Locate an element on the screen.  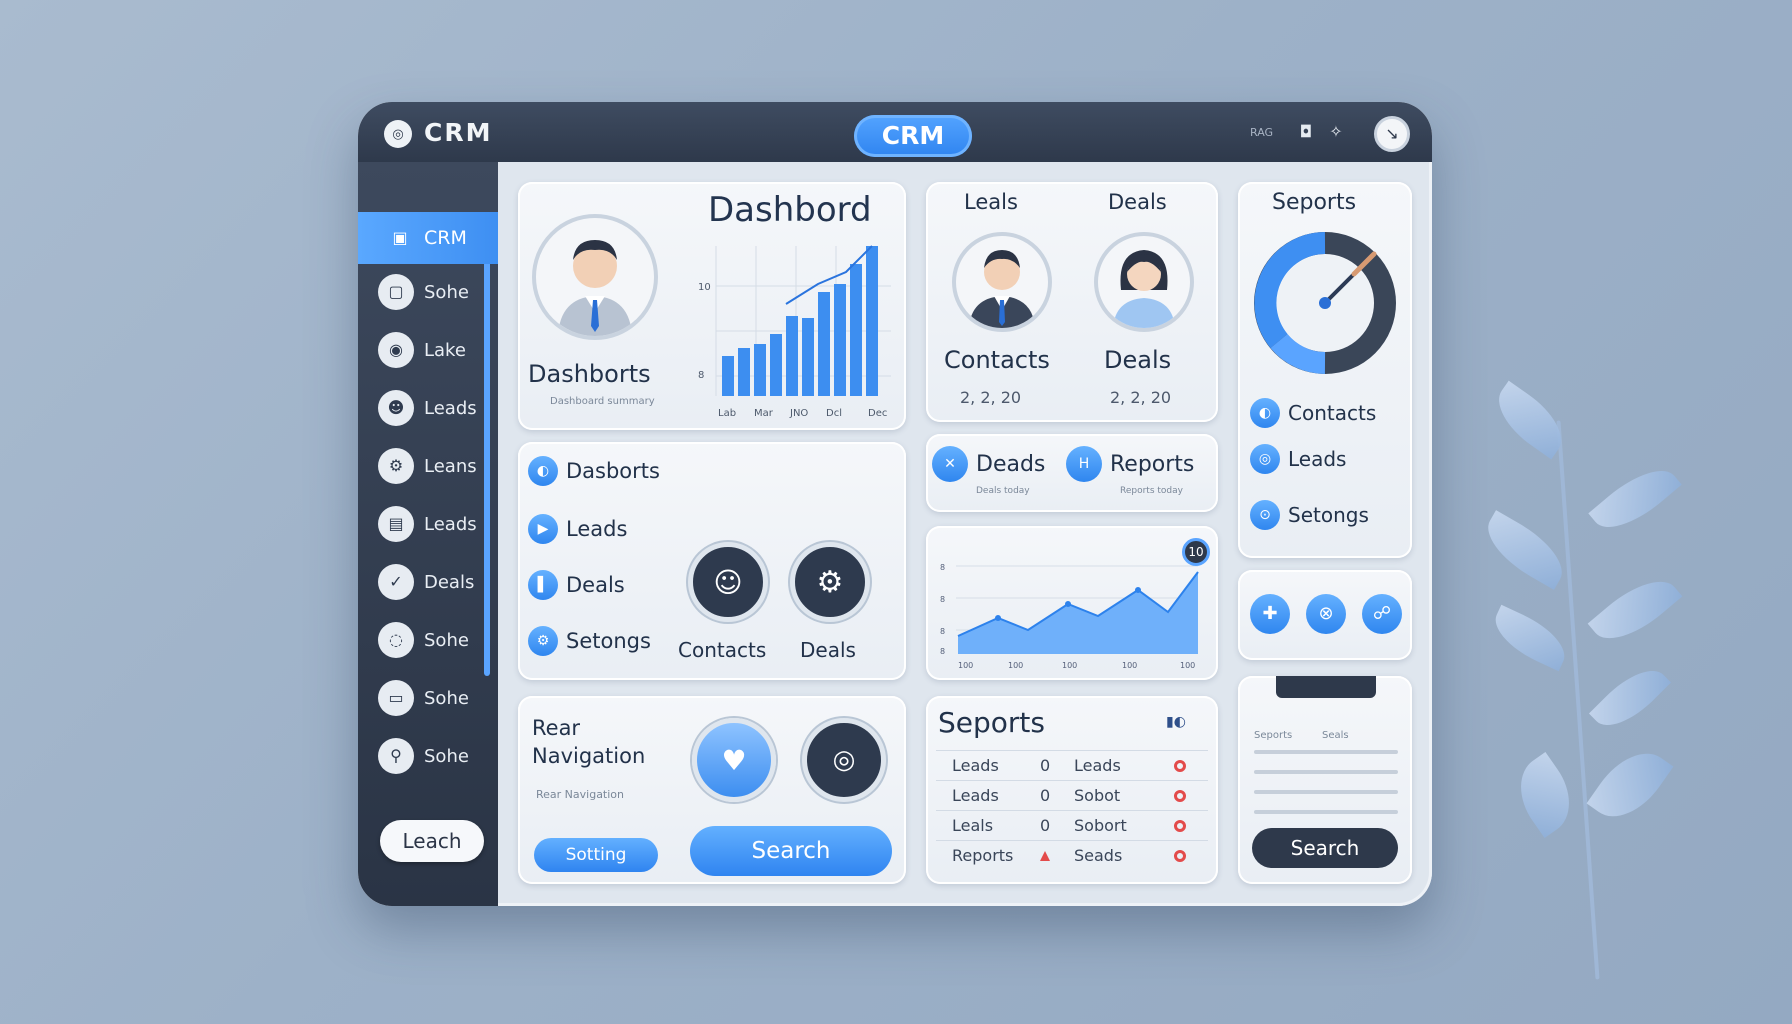
right-item-setongs: ⊙ Setongs is located at coordinates (1309, 515).